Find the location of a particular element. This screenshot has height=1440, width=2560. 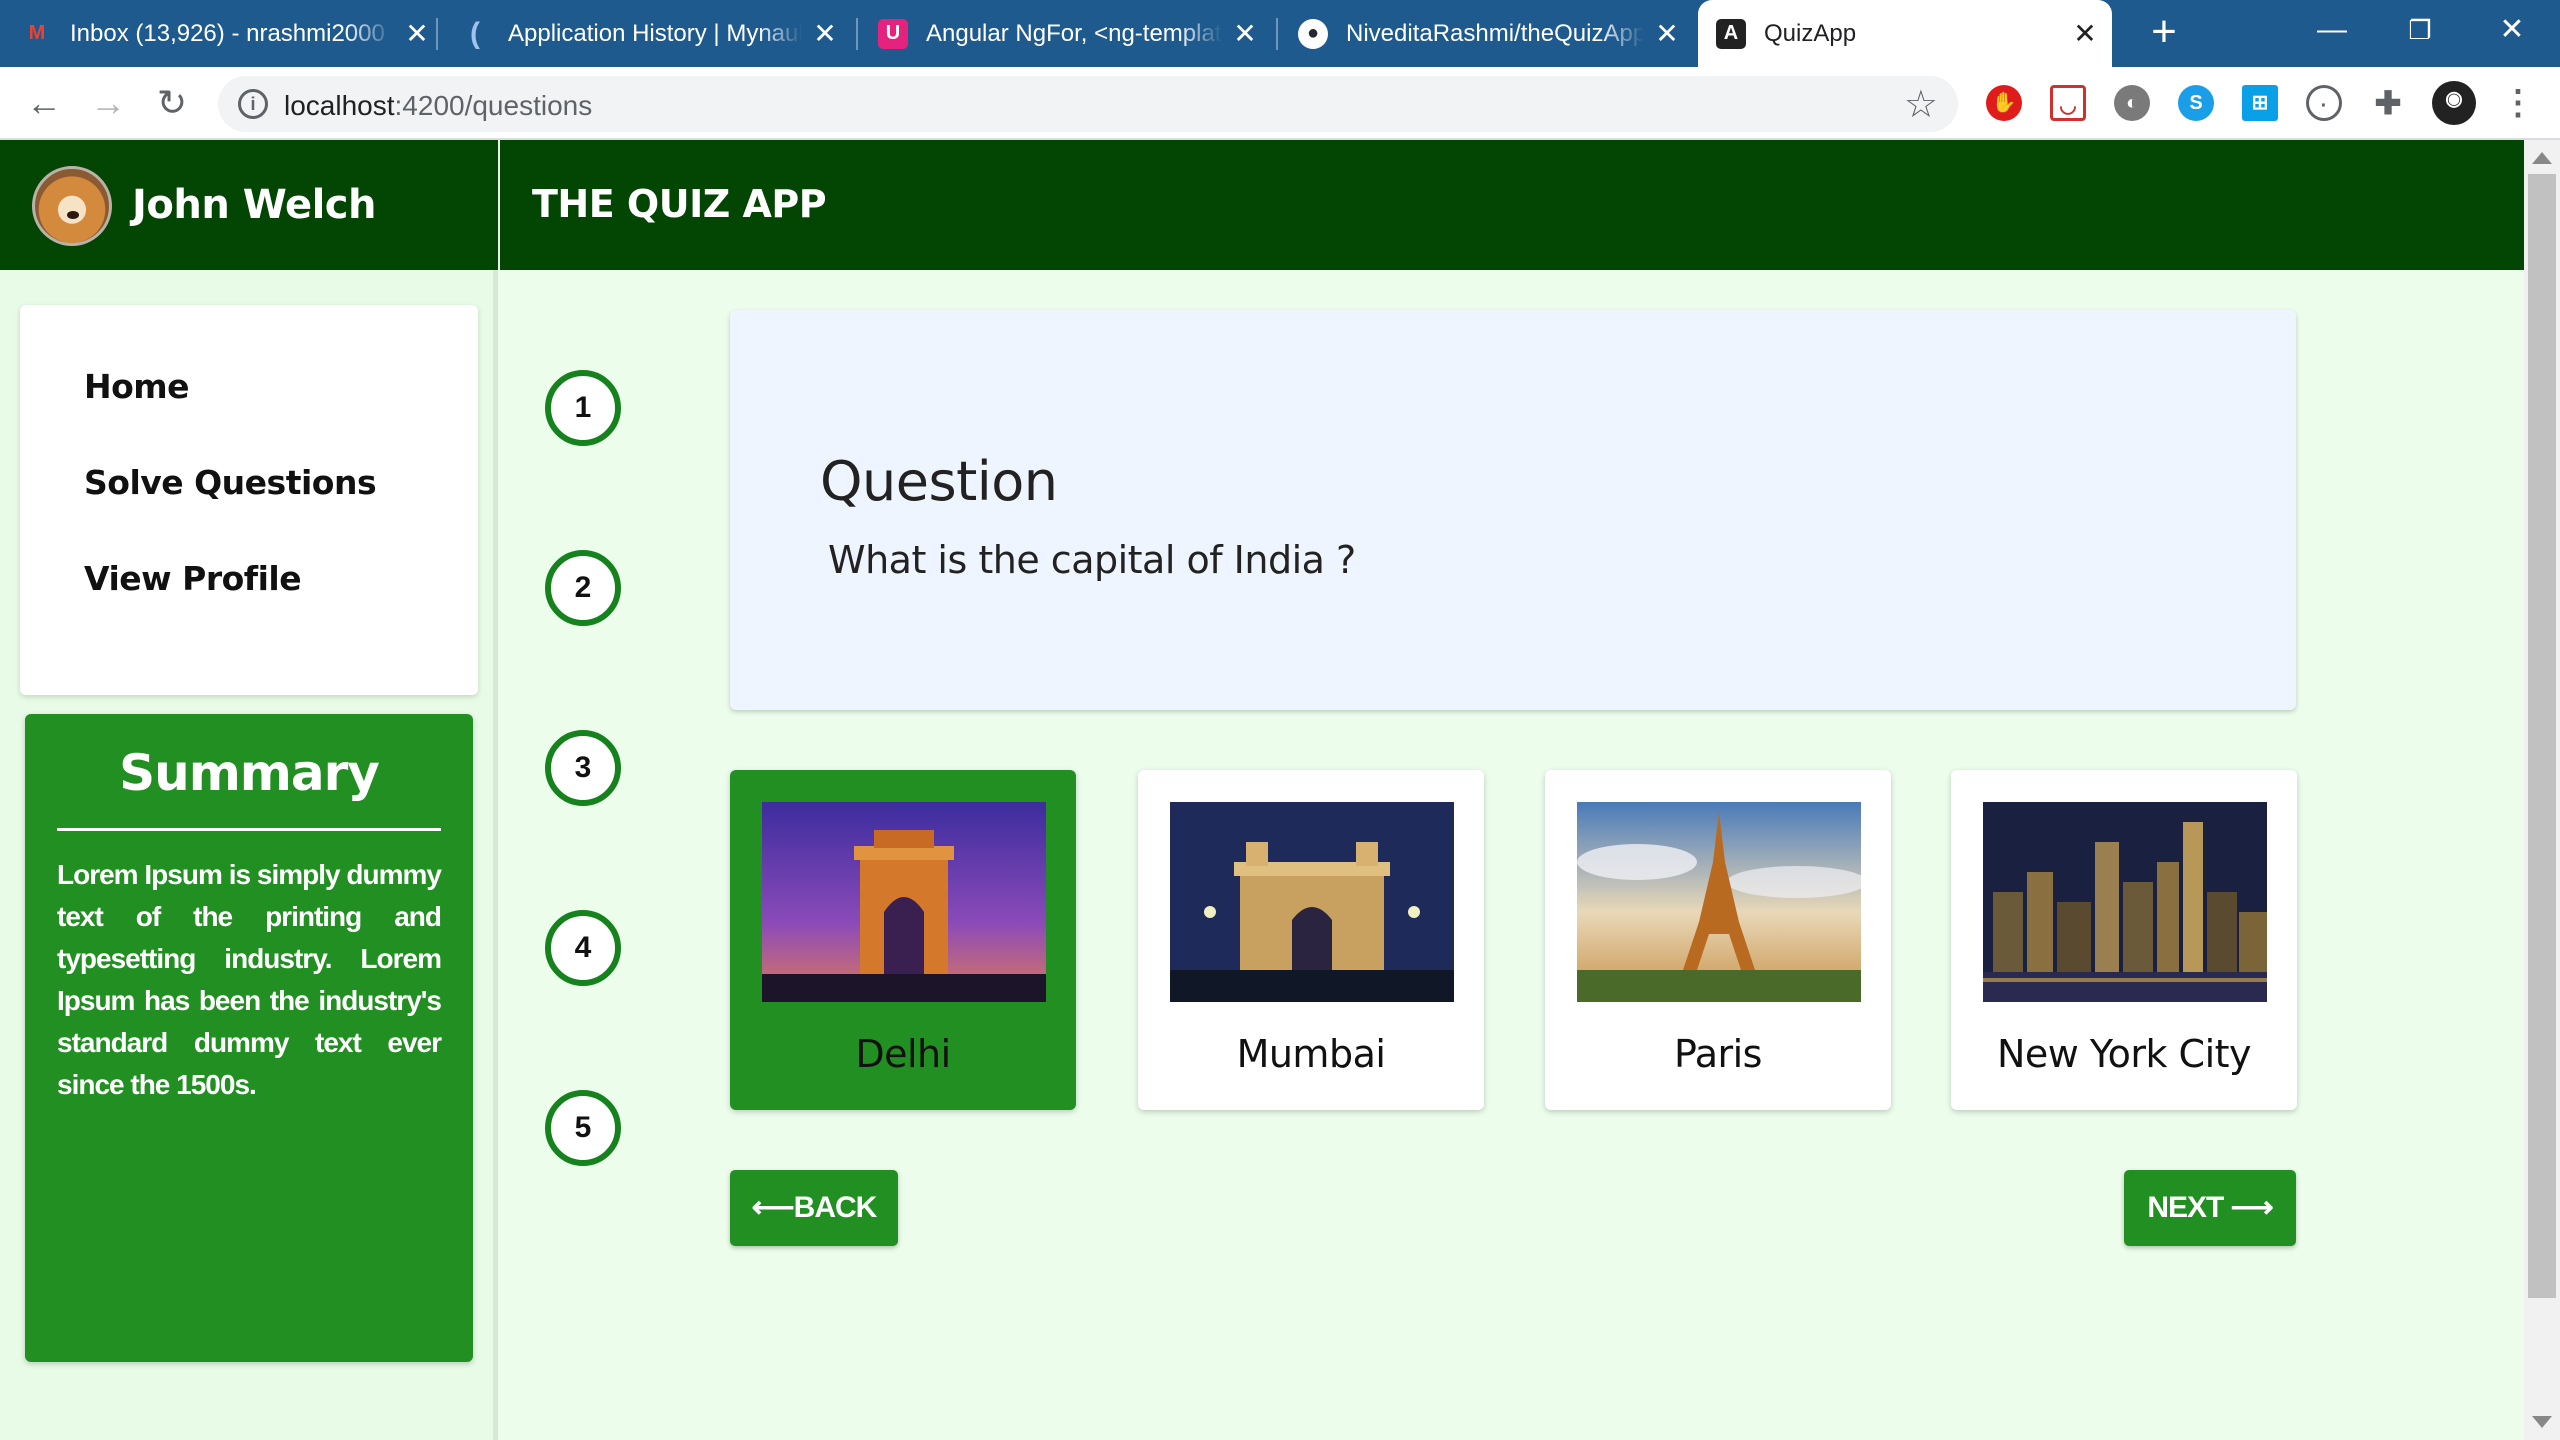

github-icon: ● is located at coordinates (1313, 33).